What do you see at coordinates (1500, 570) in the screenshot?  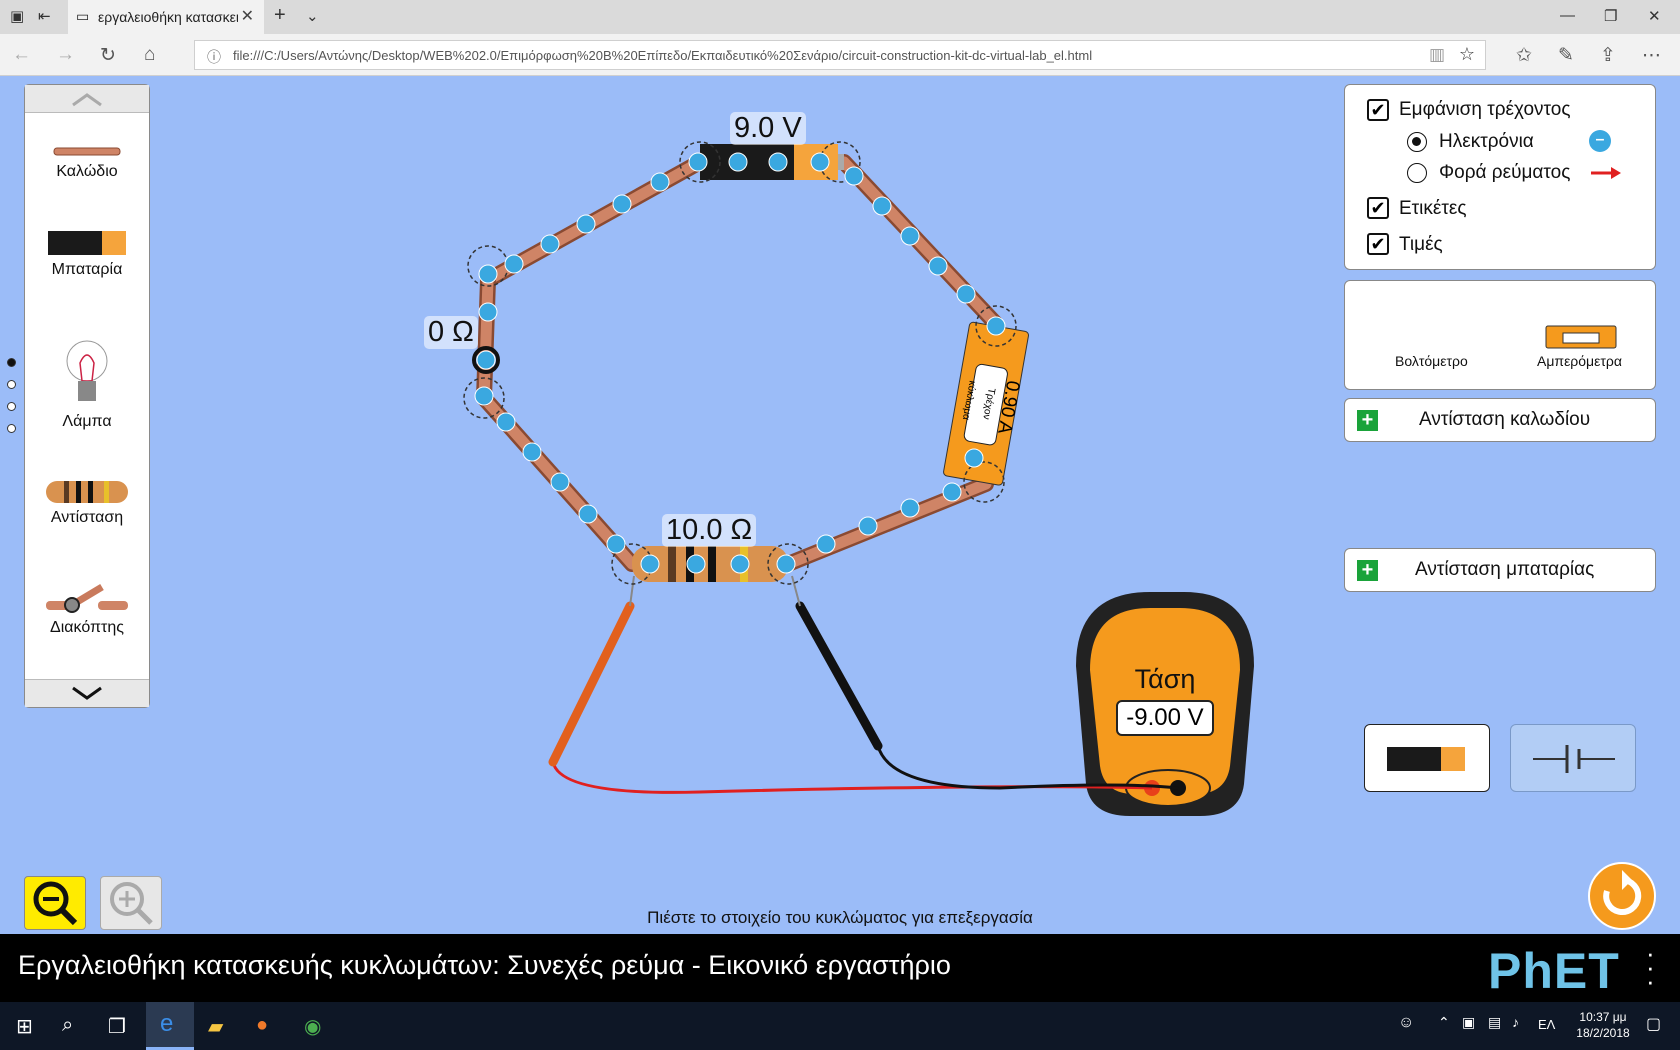 I see `battery-resistance-accordion: + Αντίσταση μπαταρίας` at bounding box center [1500, 570].